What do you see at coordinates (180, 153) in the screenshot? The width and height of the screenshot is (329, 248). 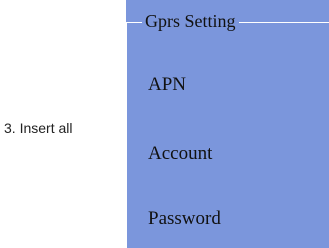 I see `account-label: Account` at bounding box center [180, 153].